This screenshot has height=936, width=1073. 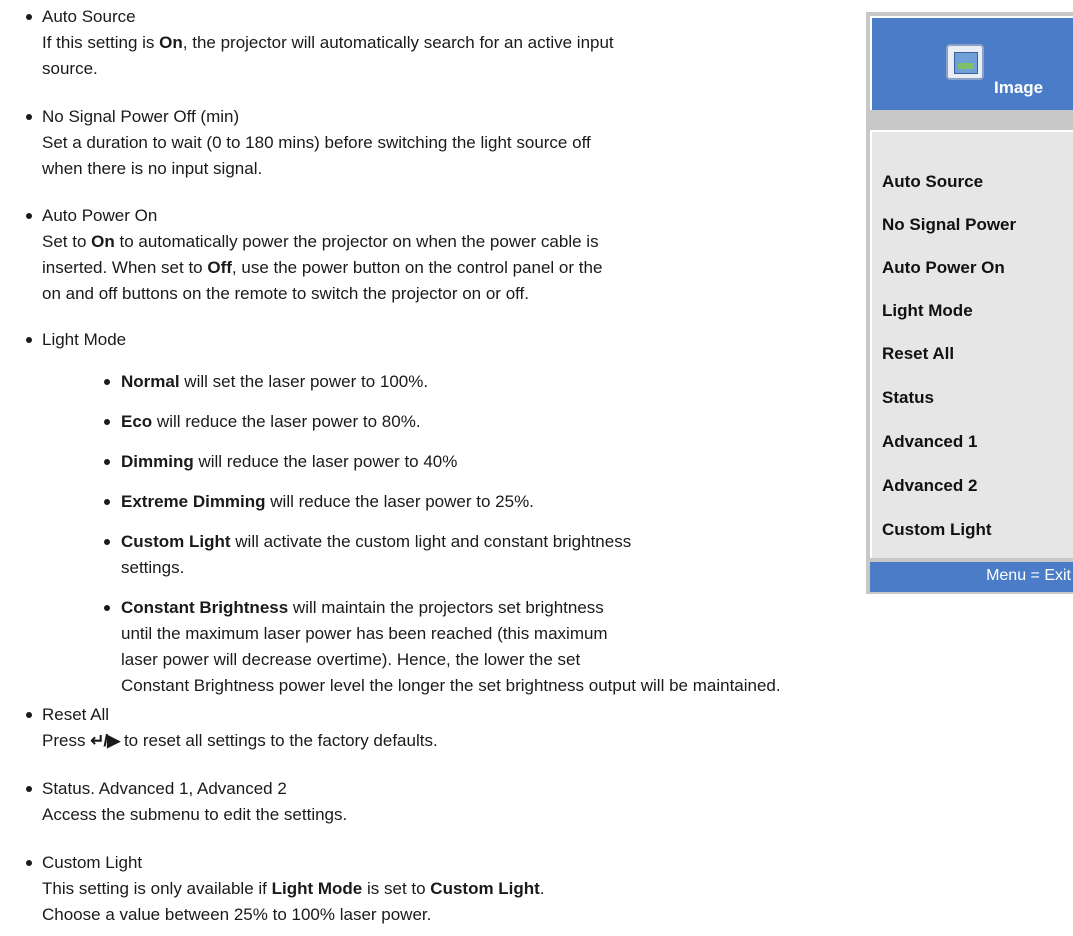 I want to click on menu-exit-hint: Menu = Exit, so click(x=1028, y=575).